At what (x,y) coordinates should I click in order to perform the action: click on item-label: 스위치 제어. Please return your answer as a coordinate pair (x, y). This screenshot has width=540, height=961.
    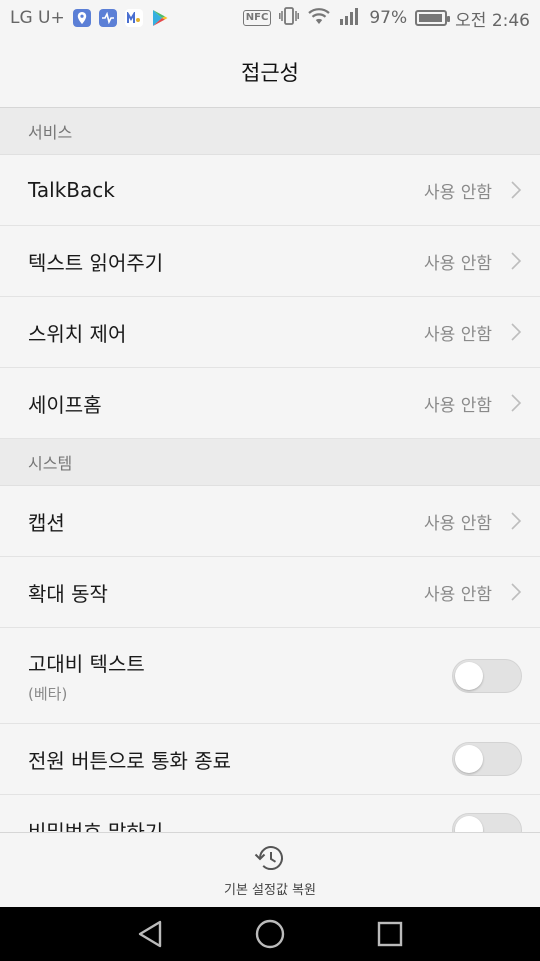
    Looking at the image, I should click on (77, 333).